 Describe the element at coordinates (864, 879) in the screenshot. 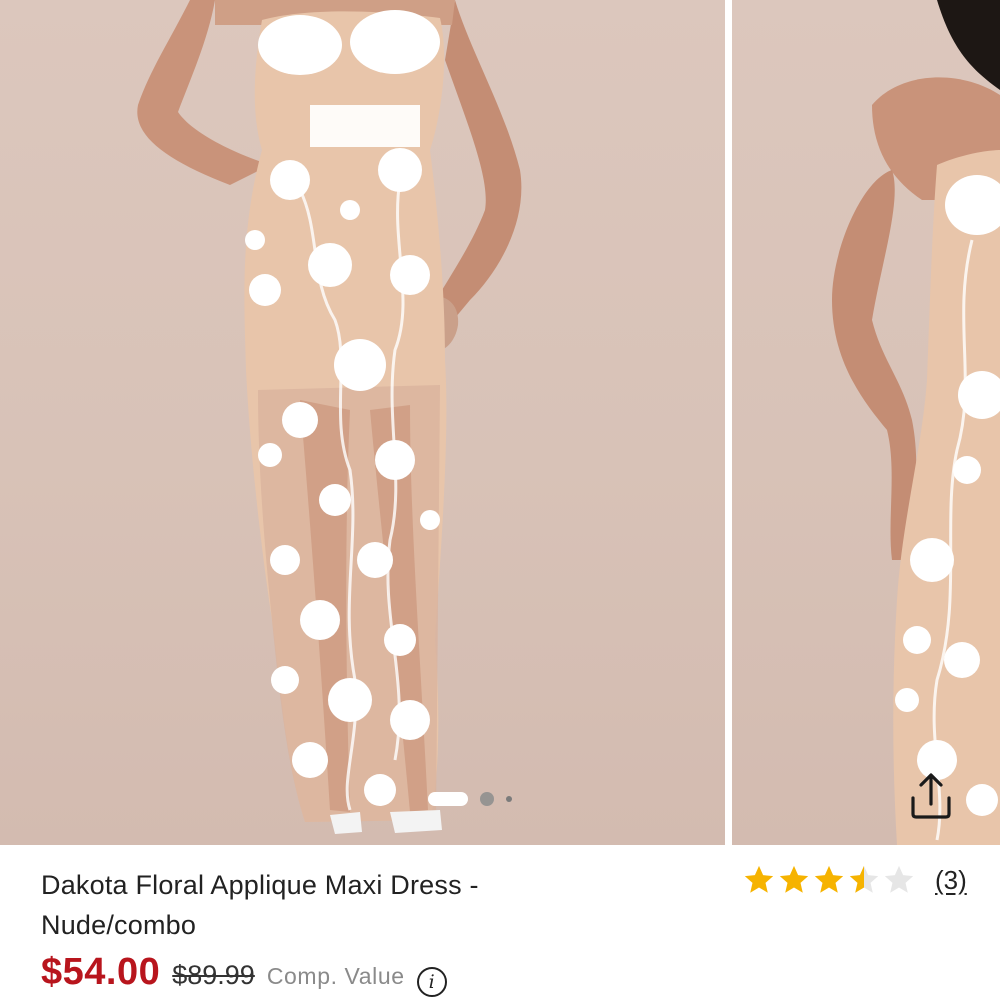

I see `star-icon-half` at that location.